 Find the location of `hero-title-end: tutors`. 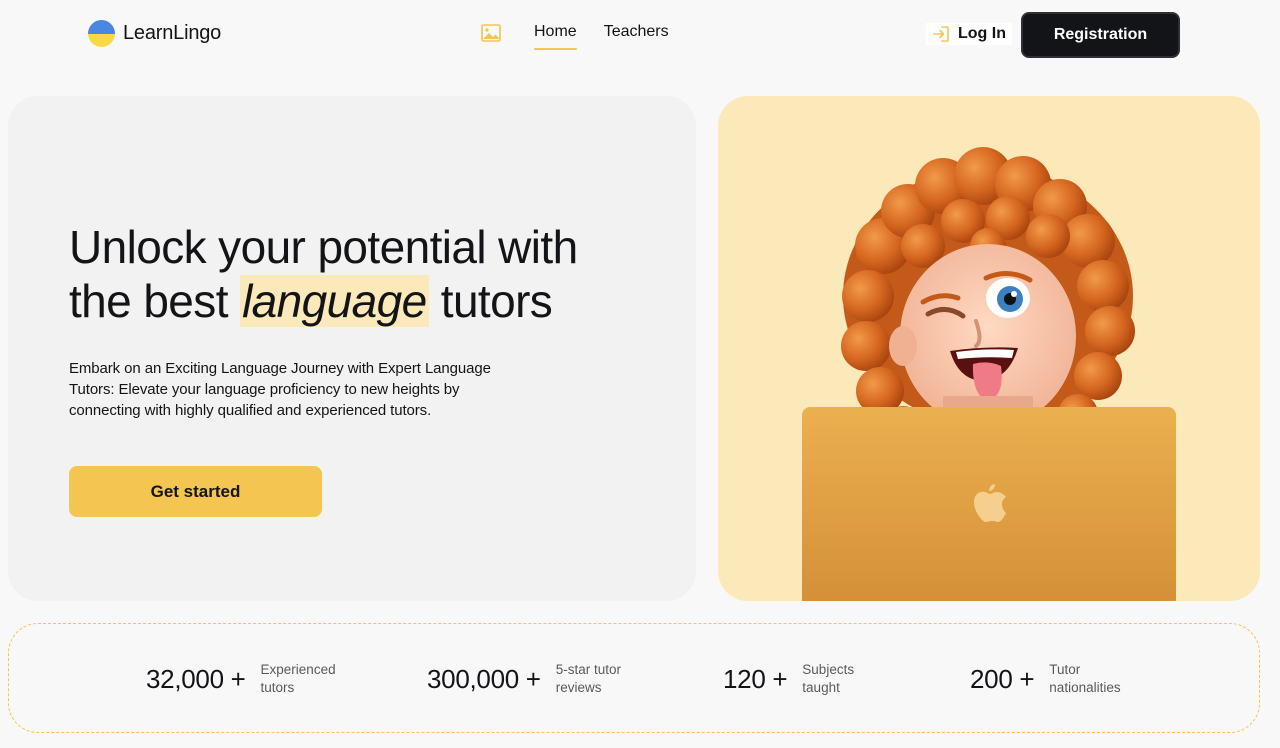

hero-title-end: tutors is located at coordinates (490, 301).